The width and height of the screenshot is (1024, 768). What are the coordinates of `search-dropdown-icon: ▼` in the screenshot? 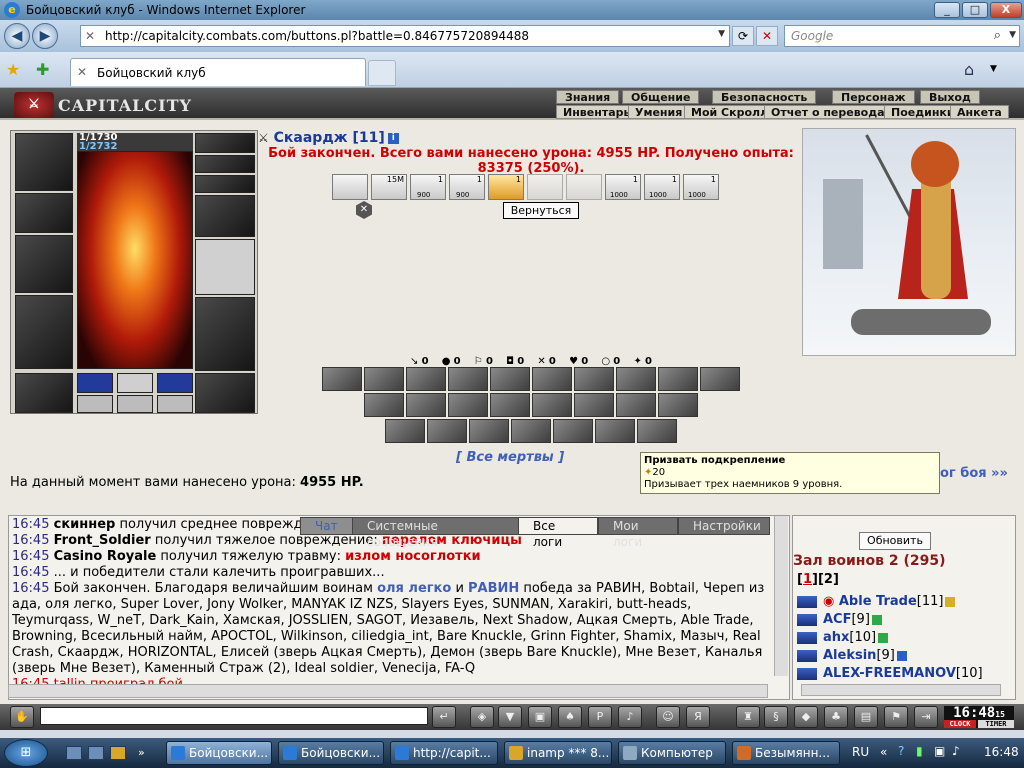 It's located at (1012, 35).